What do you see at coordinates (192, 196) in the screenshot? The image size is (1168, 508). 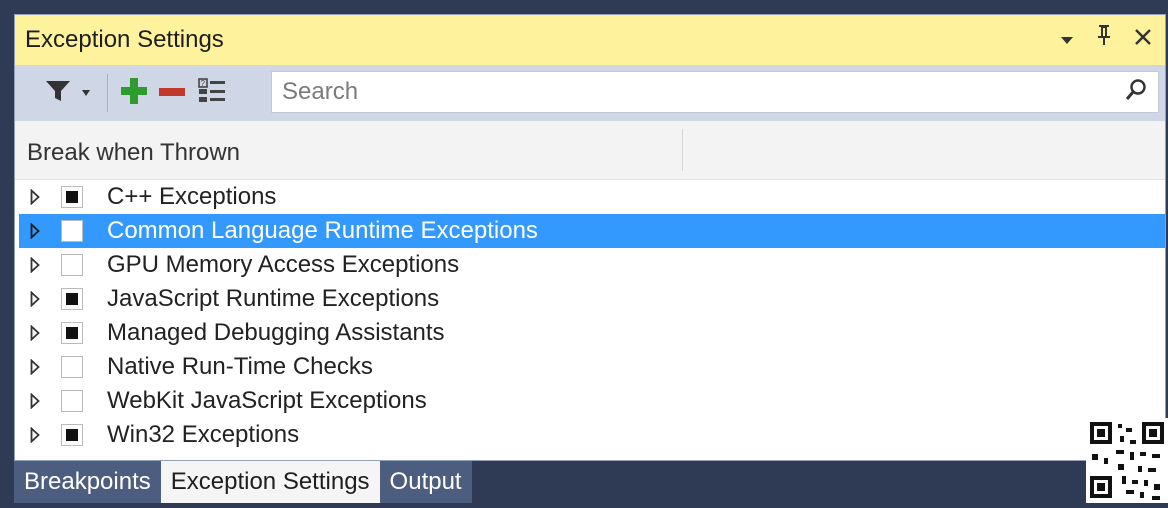 I see `exception-label: C++ Exceptions` at bounding box center [192, 196].